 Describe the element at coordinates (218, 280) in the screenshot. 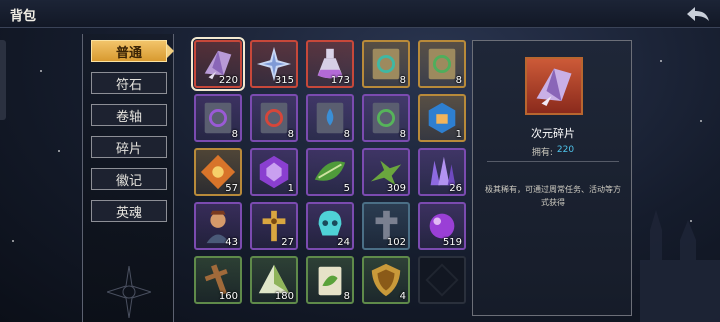

I see `inventory-slot-wooden-cross: 160` at that location.